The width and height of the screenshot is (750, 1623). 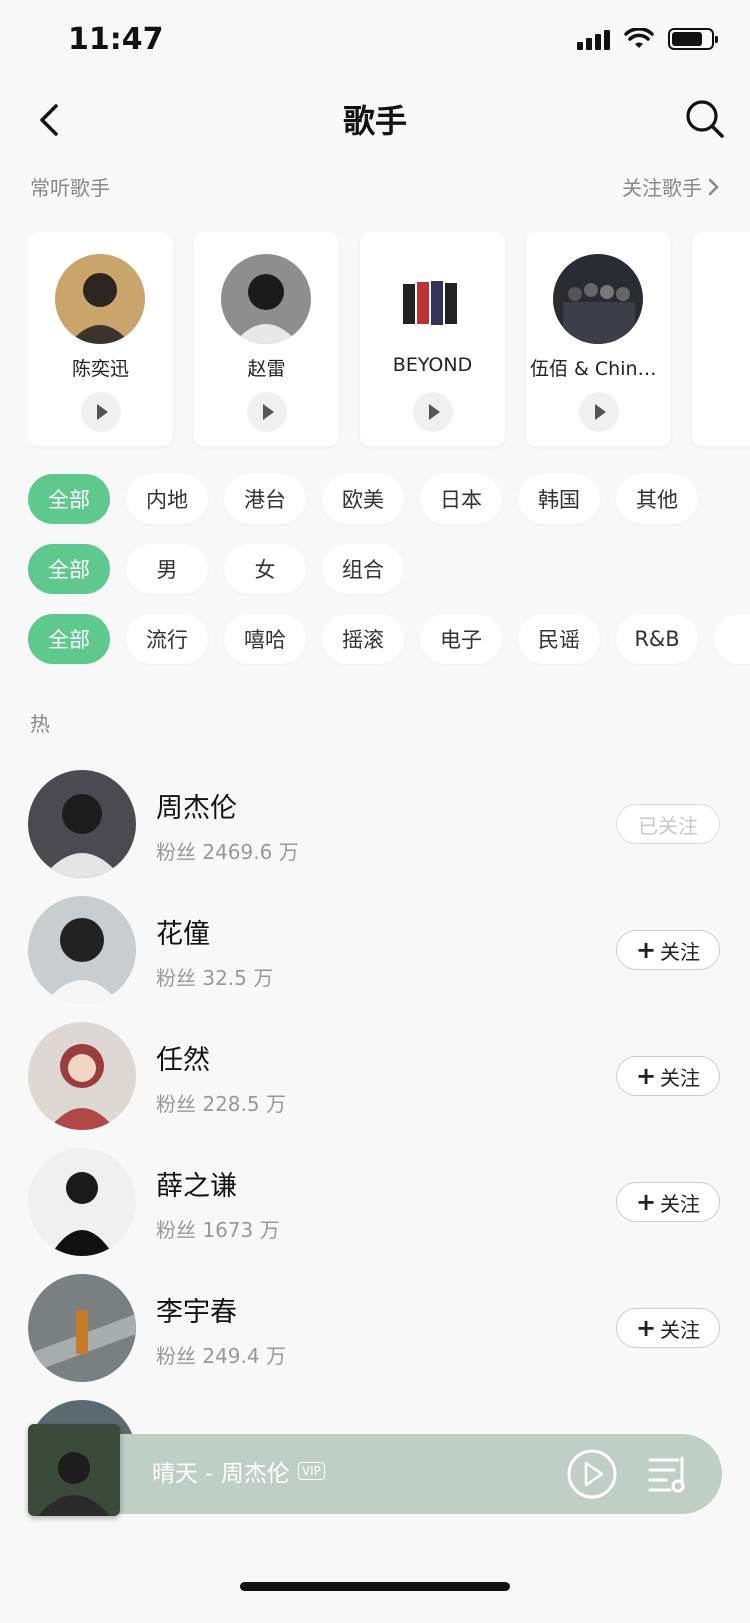 What do you see at coordinates (375, 1586) in the screenshot?
I see `home-indicator` at bounding box center [375, 1586].